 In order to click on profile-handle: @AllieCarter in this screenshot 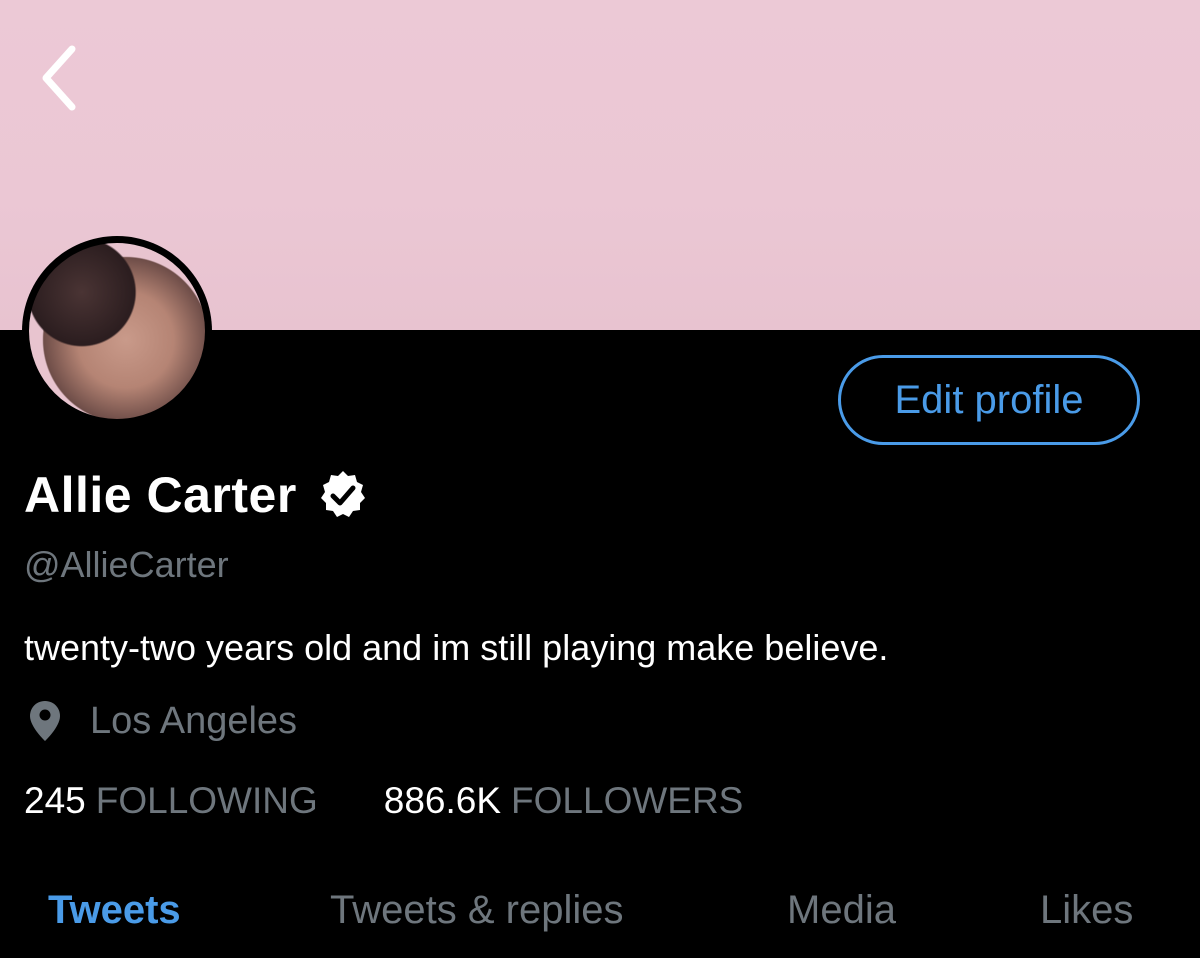, I will do `click(126, 564)`.